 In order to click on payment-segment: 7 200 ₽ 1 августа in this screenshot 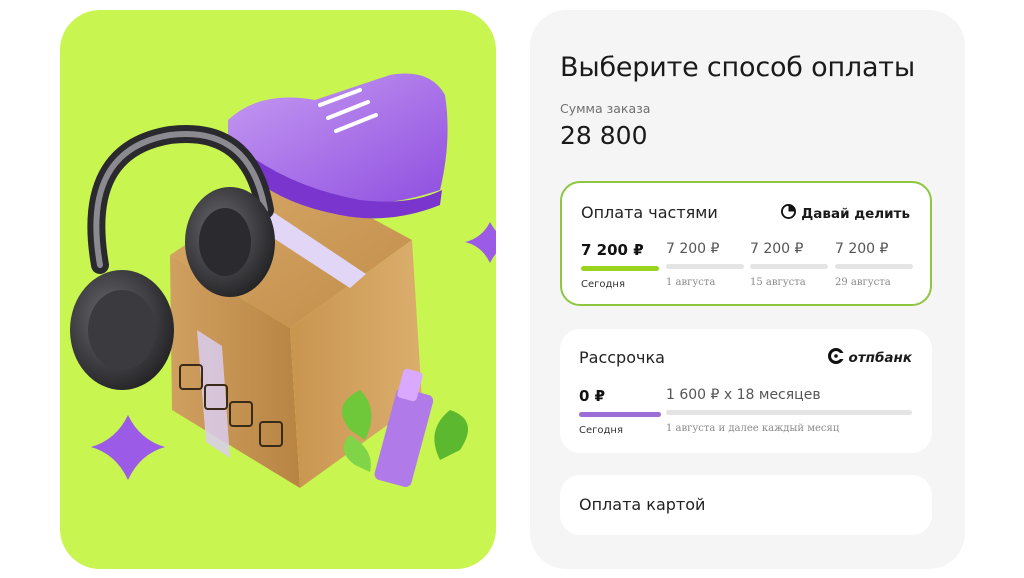, I will do `click(705, 264)`.